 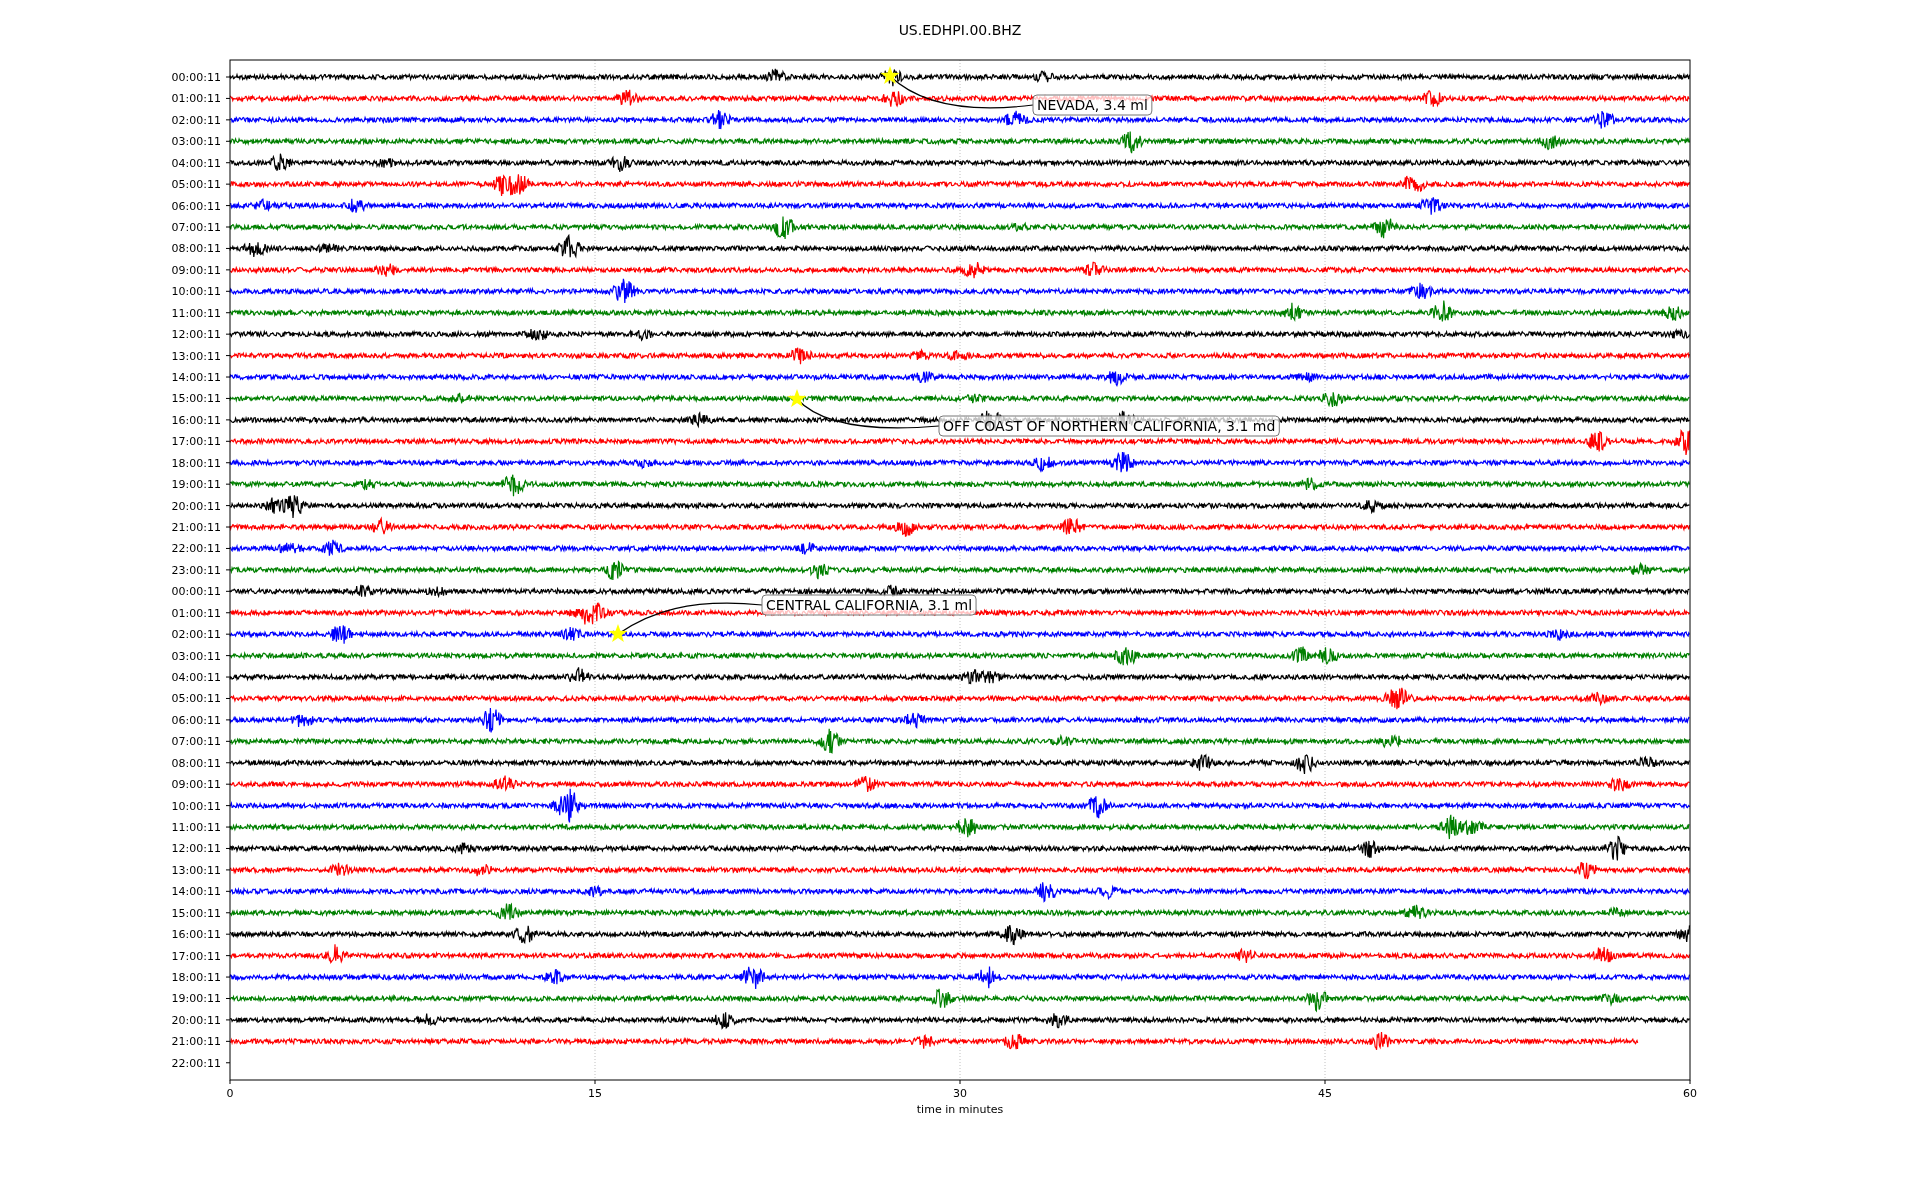 What do you see at coordinates (1325, 1093) in the screenshot?
I see `x-tick-label: 45` at bounding box center [1325, 1093].